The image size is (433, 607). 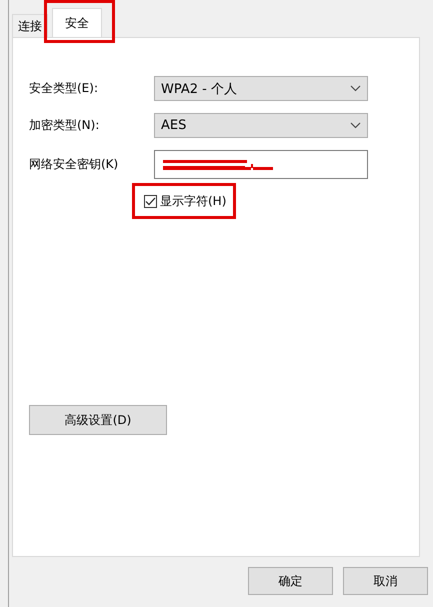 What do you see at coordinates (290, 581) in the screenshot?
I see `ok-button: 确定` at bounding box center [290, 581].